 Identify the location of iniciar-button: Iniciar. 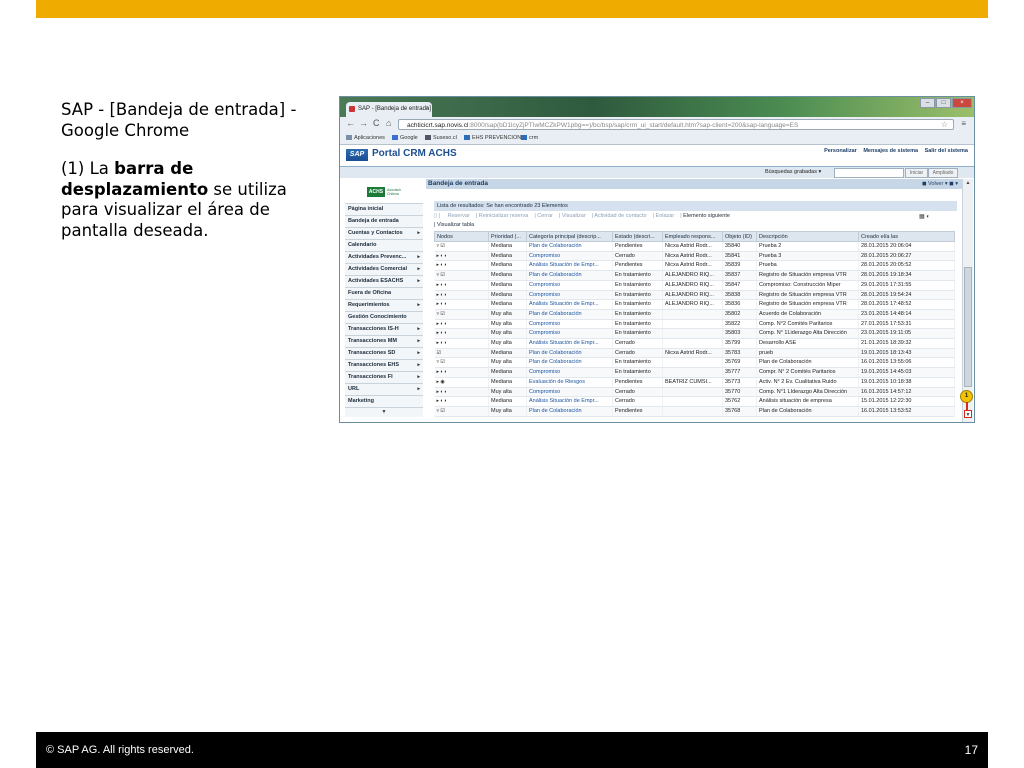
(916, 173).